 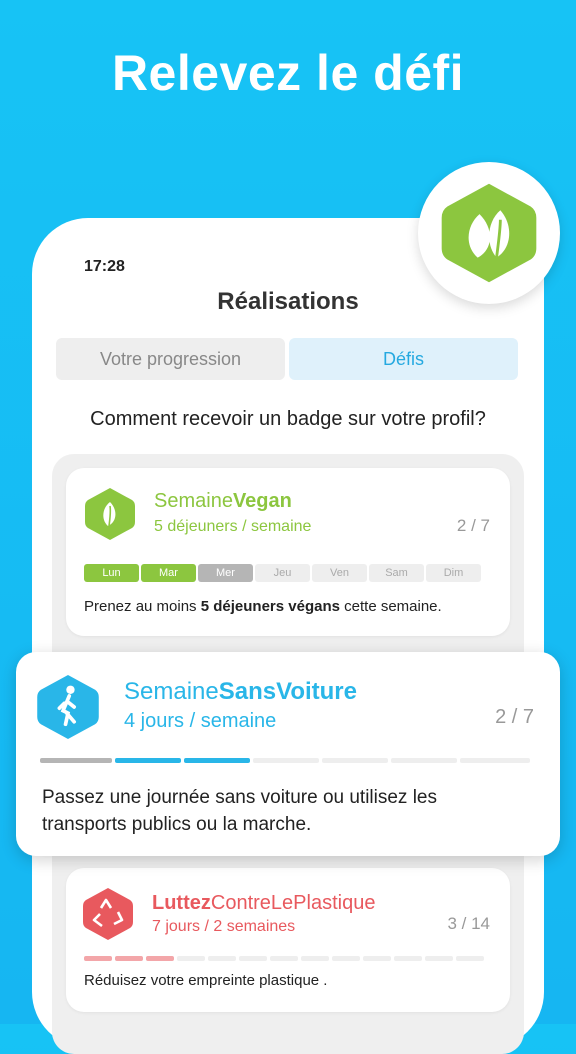 I want to click on sansvoiture-subtitle: 4 jours / semaine, so click(x=200, y=721).